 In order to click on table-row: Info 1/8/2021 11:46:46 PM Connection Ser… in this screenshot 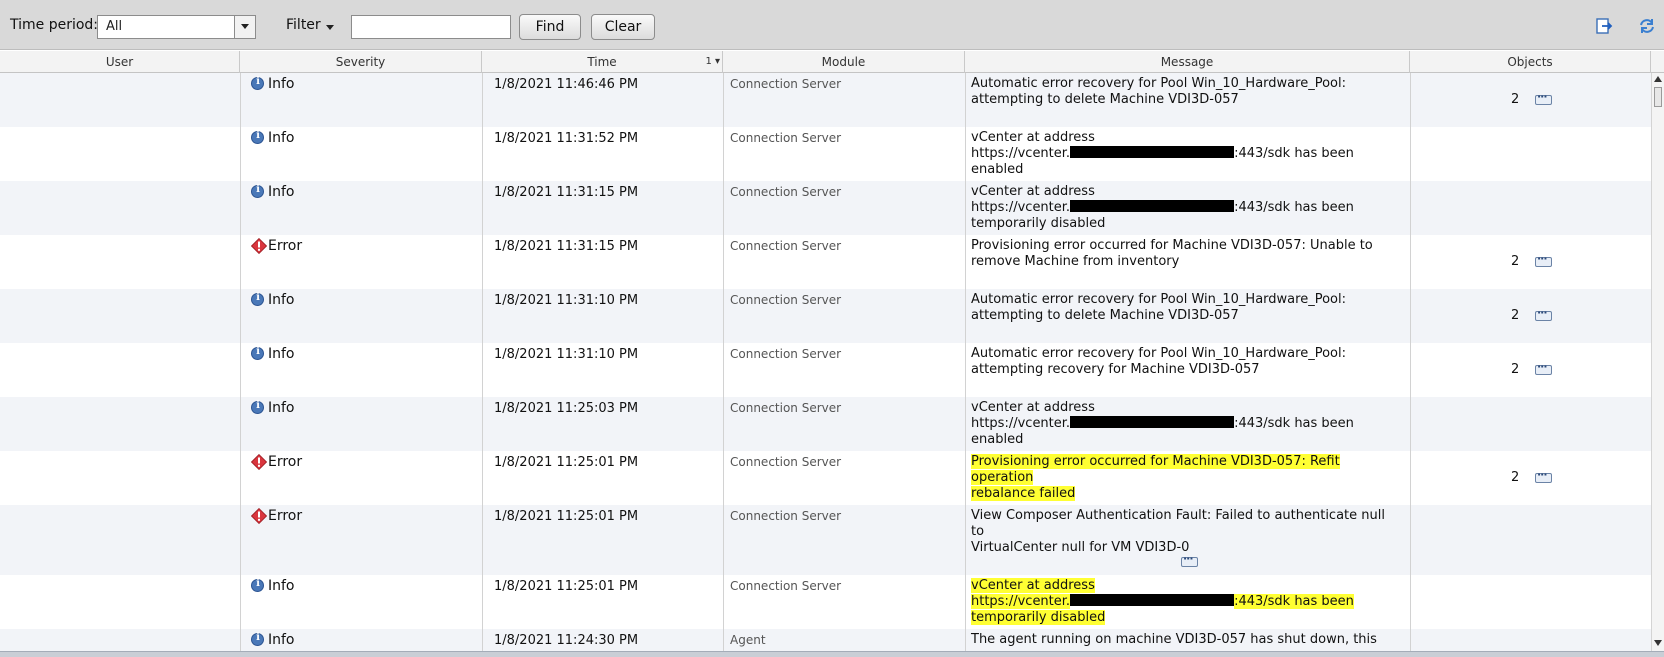, I will do `click(825, 100)`.